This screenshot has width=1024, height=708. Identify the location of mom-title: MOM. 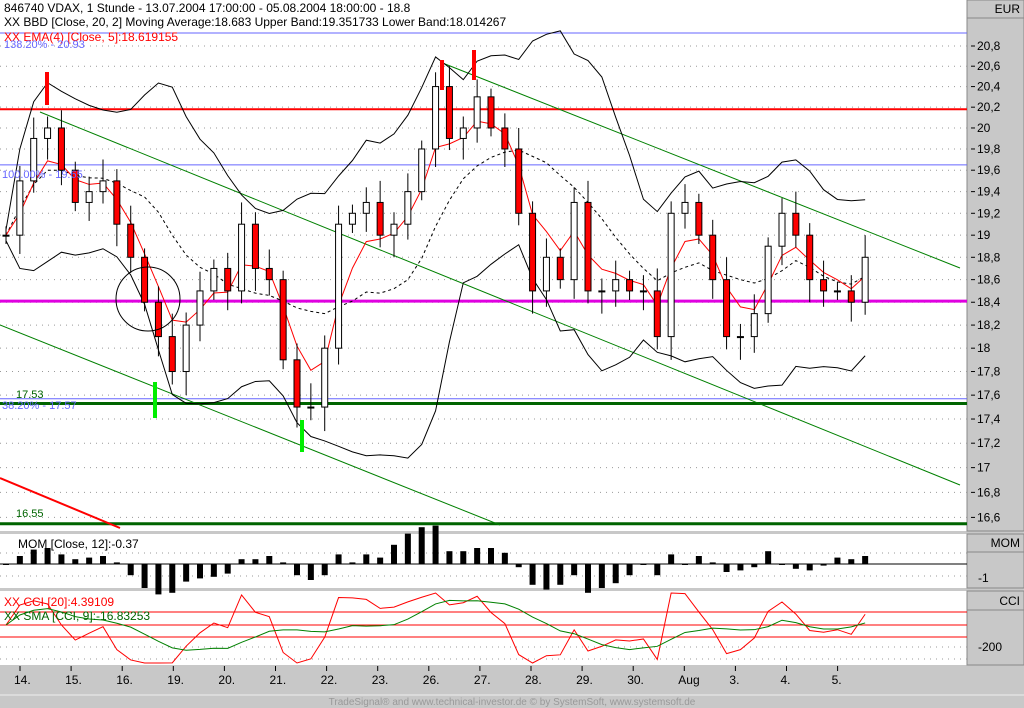
(1005, 543).